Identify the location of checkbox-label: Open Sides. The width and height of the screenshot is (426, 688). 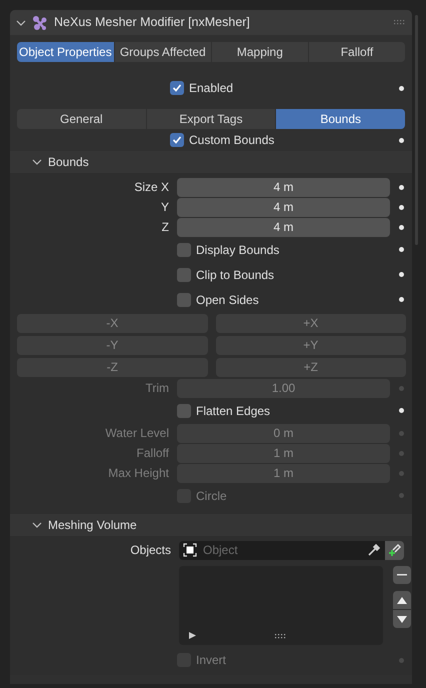
(227, 300).